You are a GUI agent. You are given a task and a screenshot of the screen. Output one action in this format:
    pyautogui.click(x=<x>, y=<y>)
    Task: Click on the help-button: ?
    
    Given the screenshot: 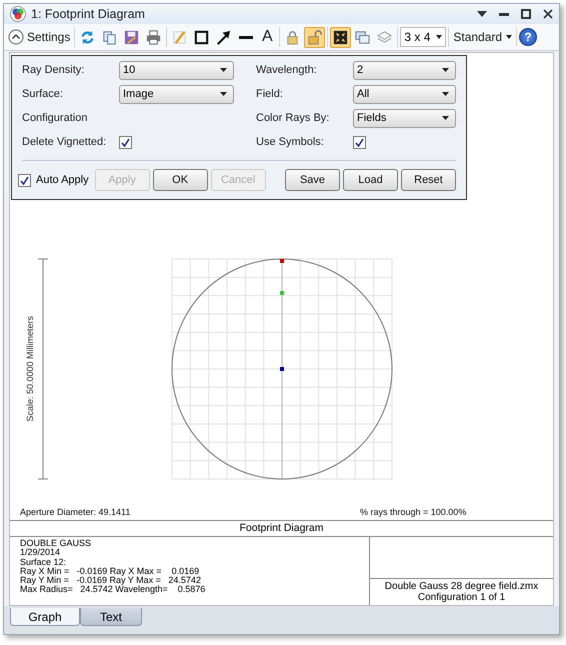 What is the action you would take?
    pyautogui.click(x=528, y=37)
    